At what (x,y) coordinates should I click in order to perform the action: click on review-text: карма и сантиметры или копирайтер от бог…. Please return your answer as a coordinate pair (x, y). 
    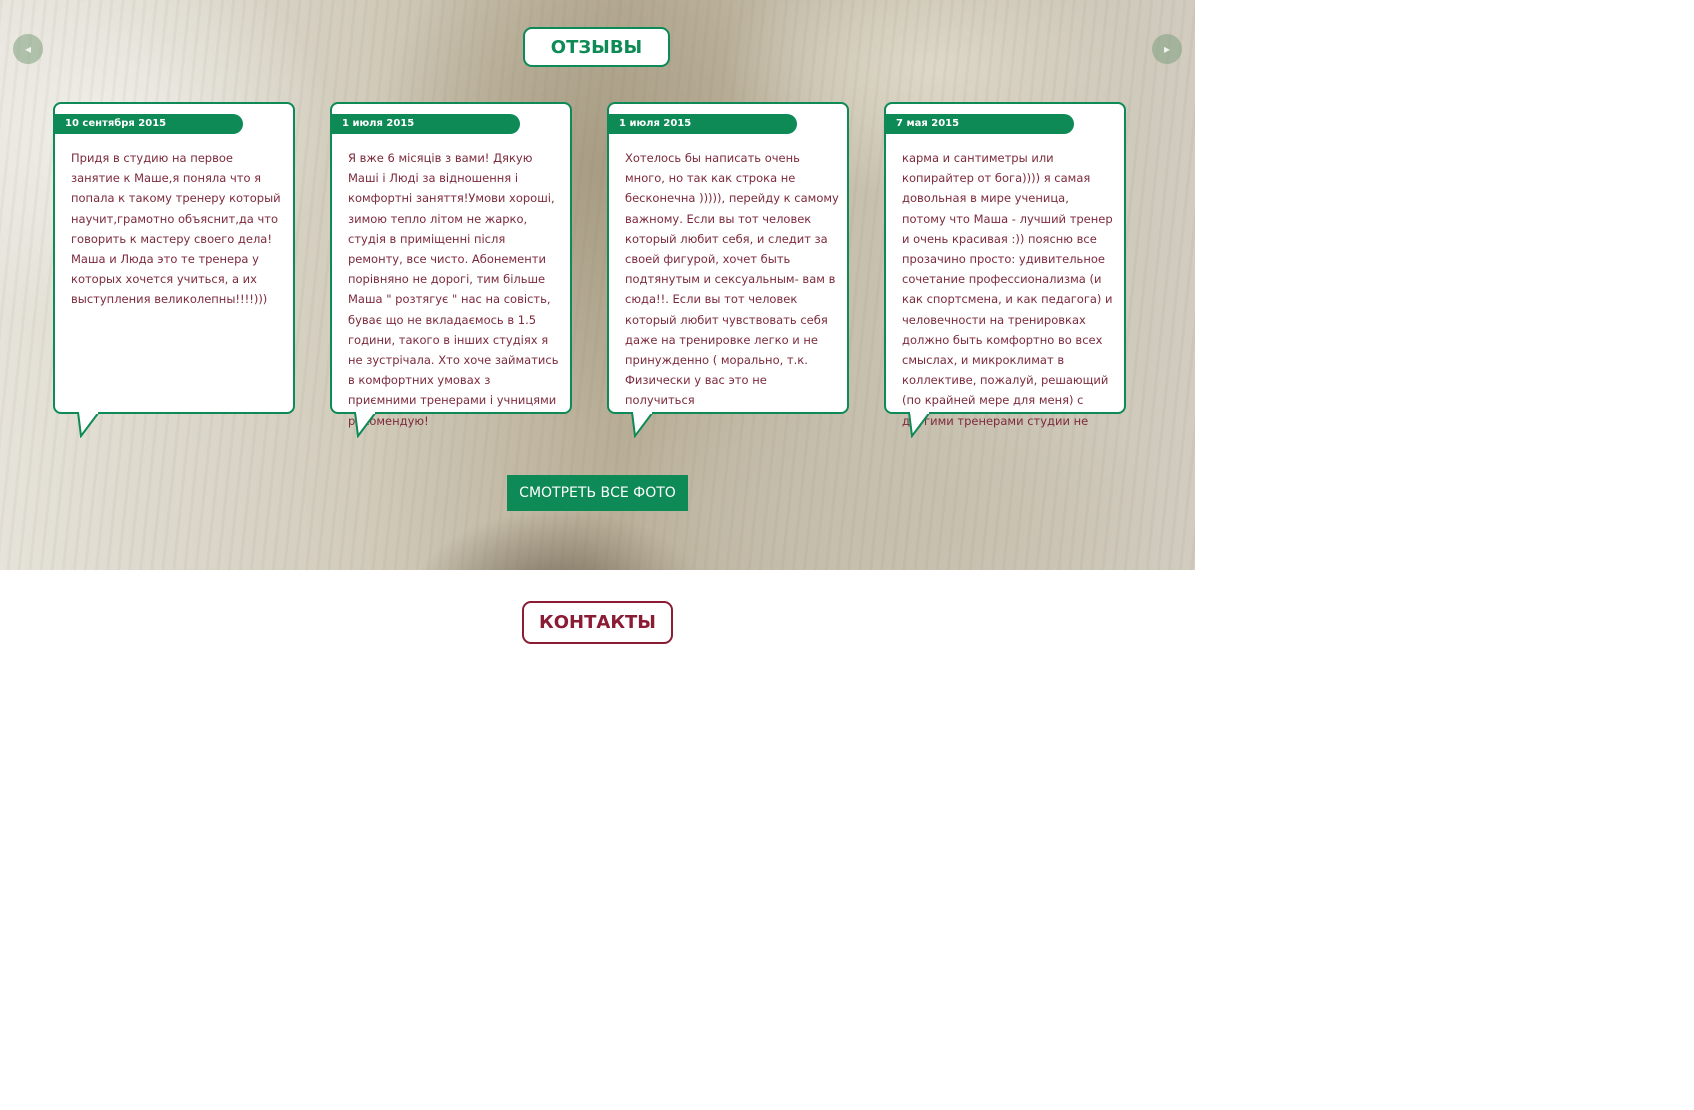
    Looking at the image, I should click on (1007, 289).